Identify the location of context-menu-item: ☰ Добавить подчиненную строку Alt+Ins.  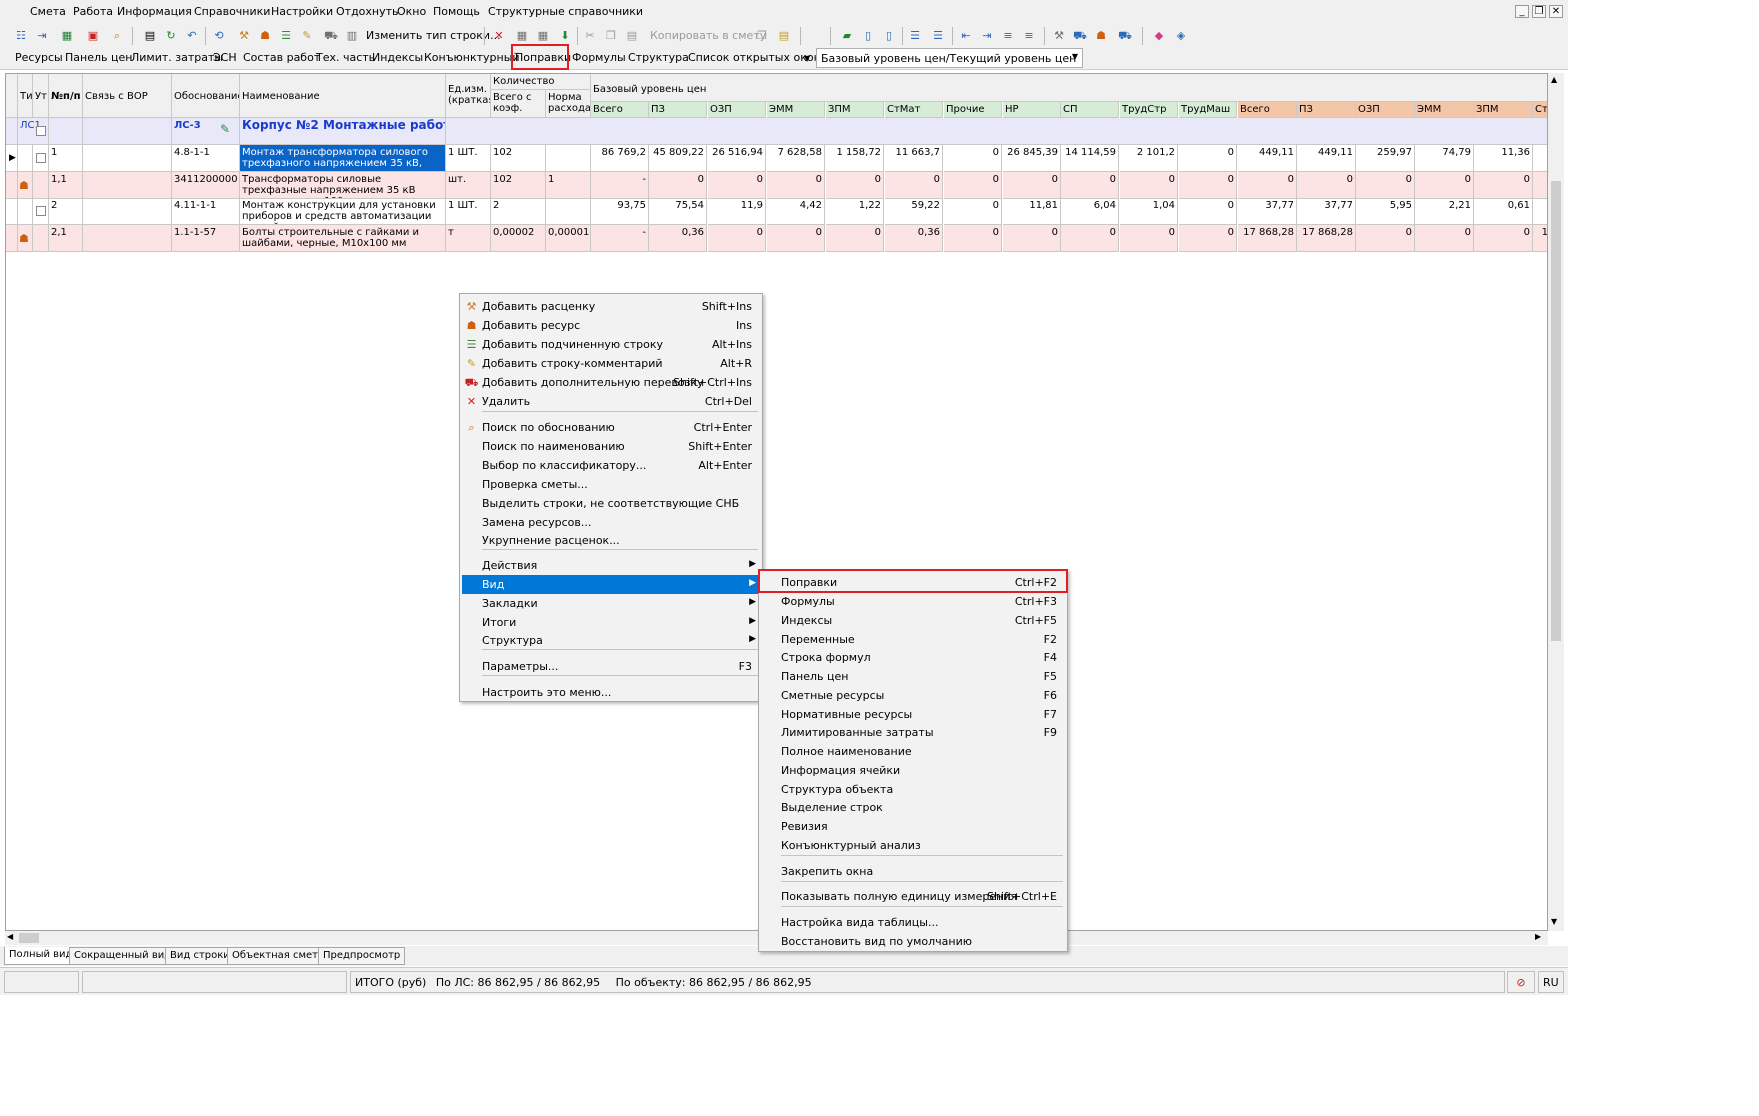
(611, 344).